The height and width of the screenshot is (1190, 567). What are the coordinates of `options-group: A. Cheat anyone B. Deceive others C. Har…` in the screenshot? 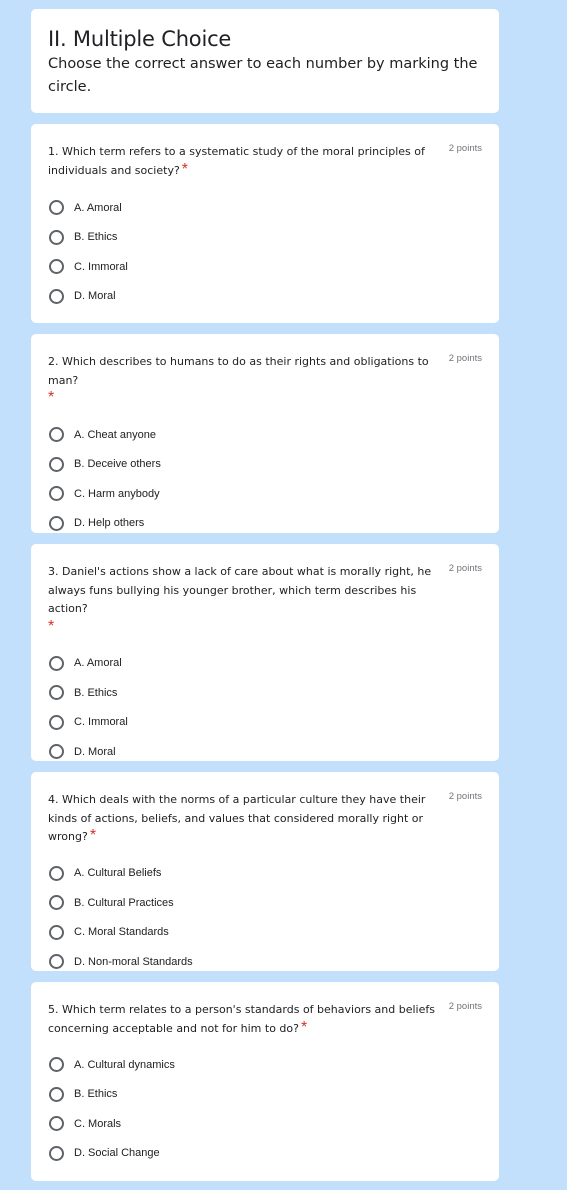 It's located at (265, 479).